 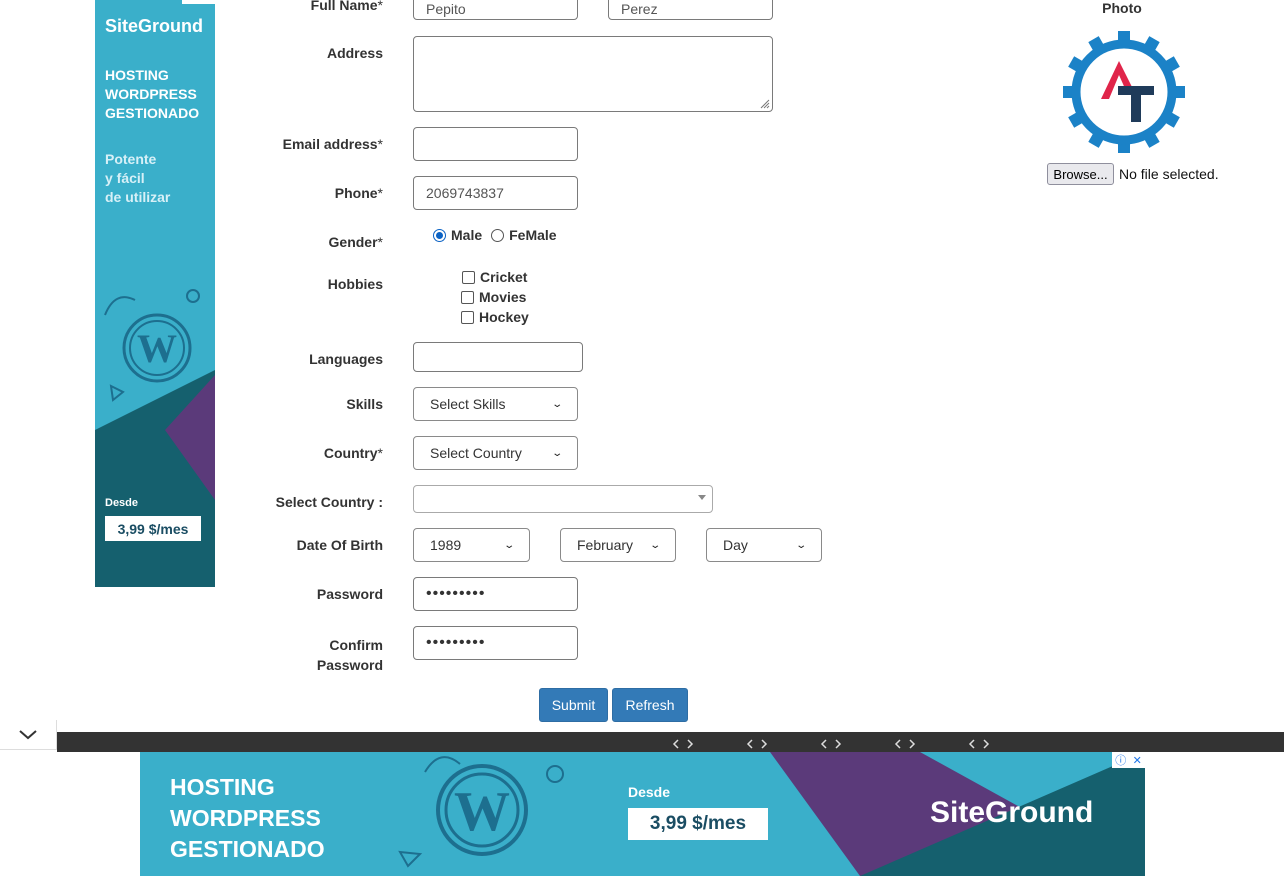 I want to click on chevron-down-icon, so click(x=28, y=734).